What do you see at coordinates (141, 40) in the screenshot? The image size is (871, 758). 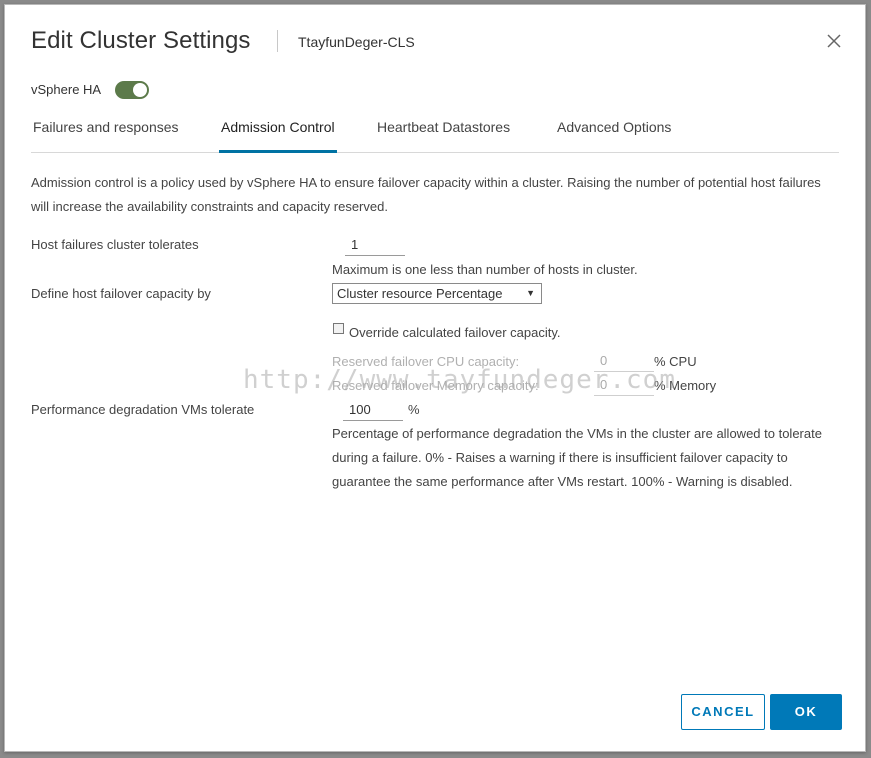 I see `dialog-title: Edit Cluster Settings` at bounding box center [141, 40].